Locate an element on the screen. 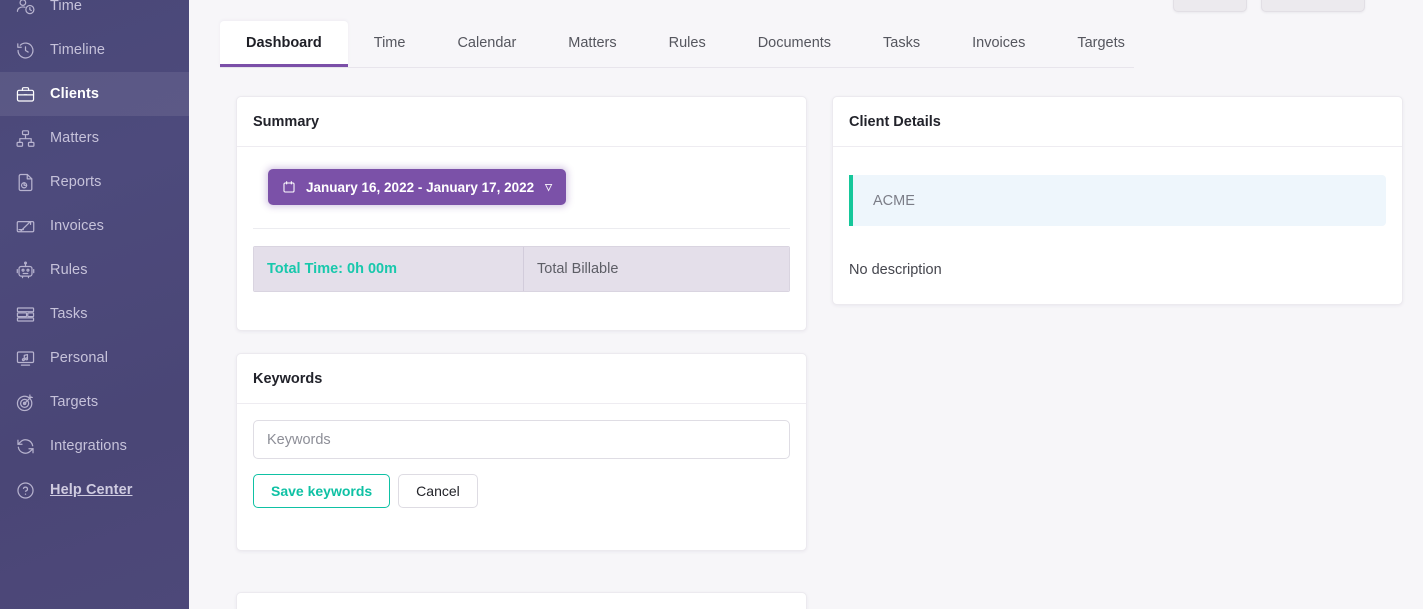  sidebar-item-clients: Clients is located at coordinates (94, 94).